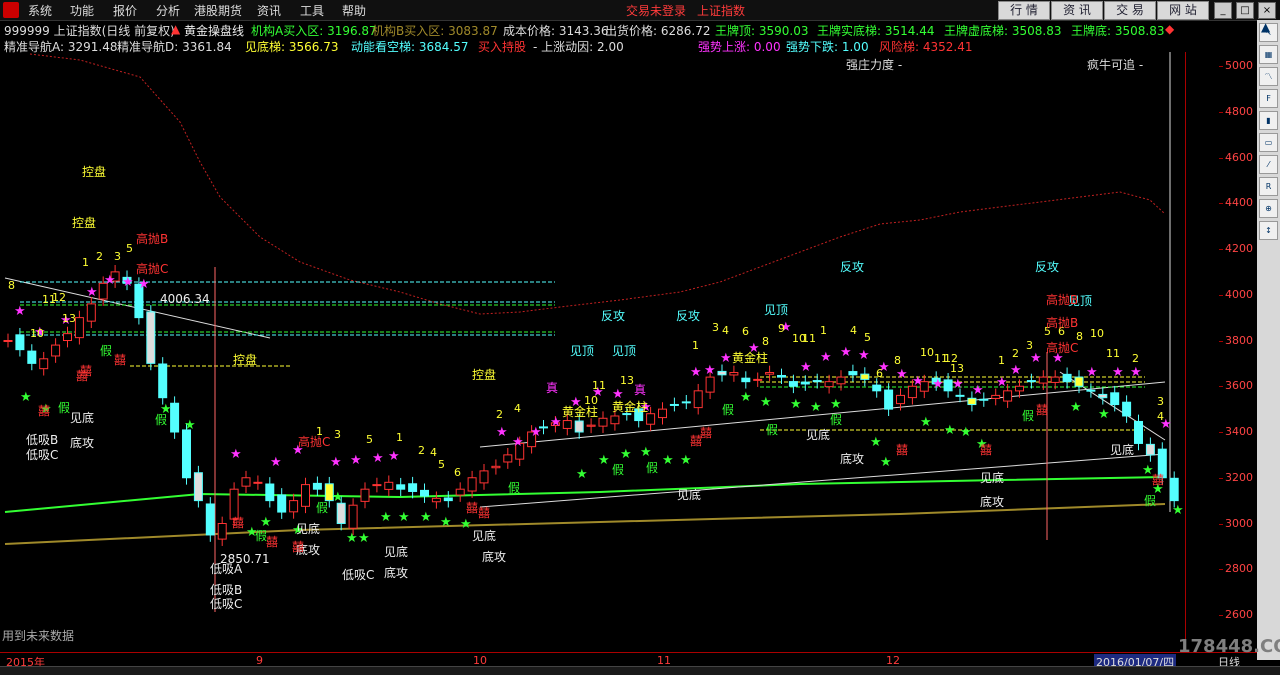 The width and height of the screenshot is (1280, 675). I want to click on website-button: 网 站, so click(1183, 10).